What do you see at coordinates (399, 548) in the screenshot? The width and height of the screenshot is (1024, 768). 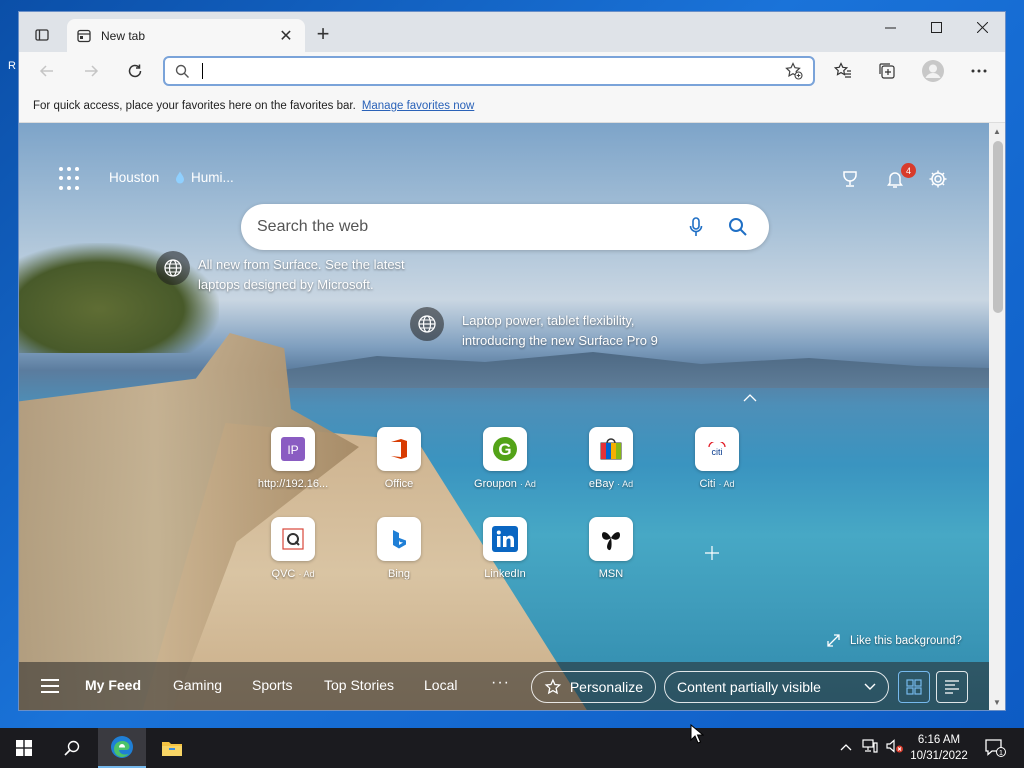 I see `quick-link-bing: Bing` at bounding box center [399, 548].